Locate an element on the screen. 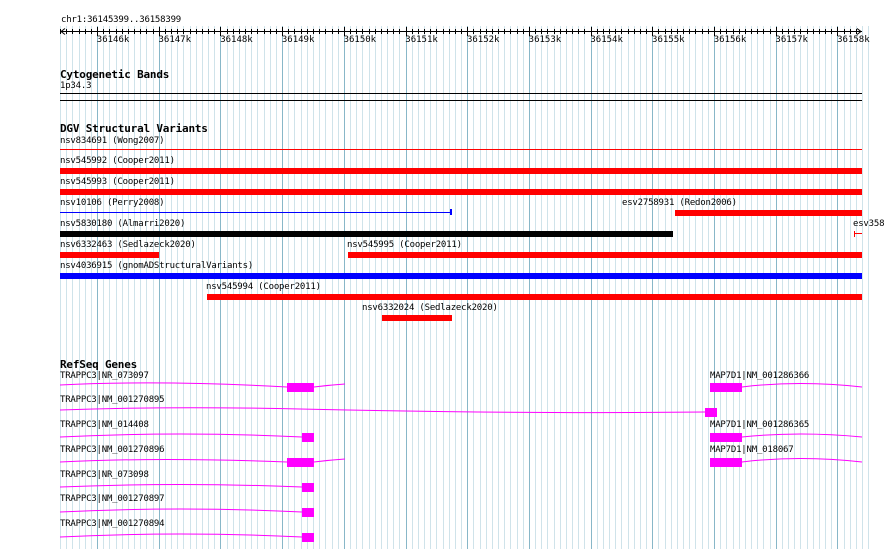 The width and height of the screenshot is (890, 549). gene-label: TRAPPC3|NM_001270897 is located at coordinates (112, 499).